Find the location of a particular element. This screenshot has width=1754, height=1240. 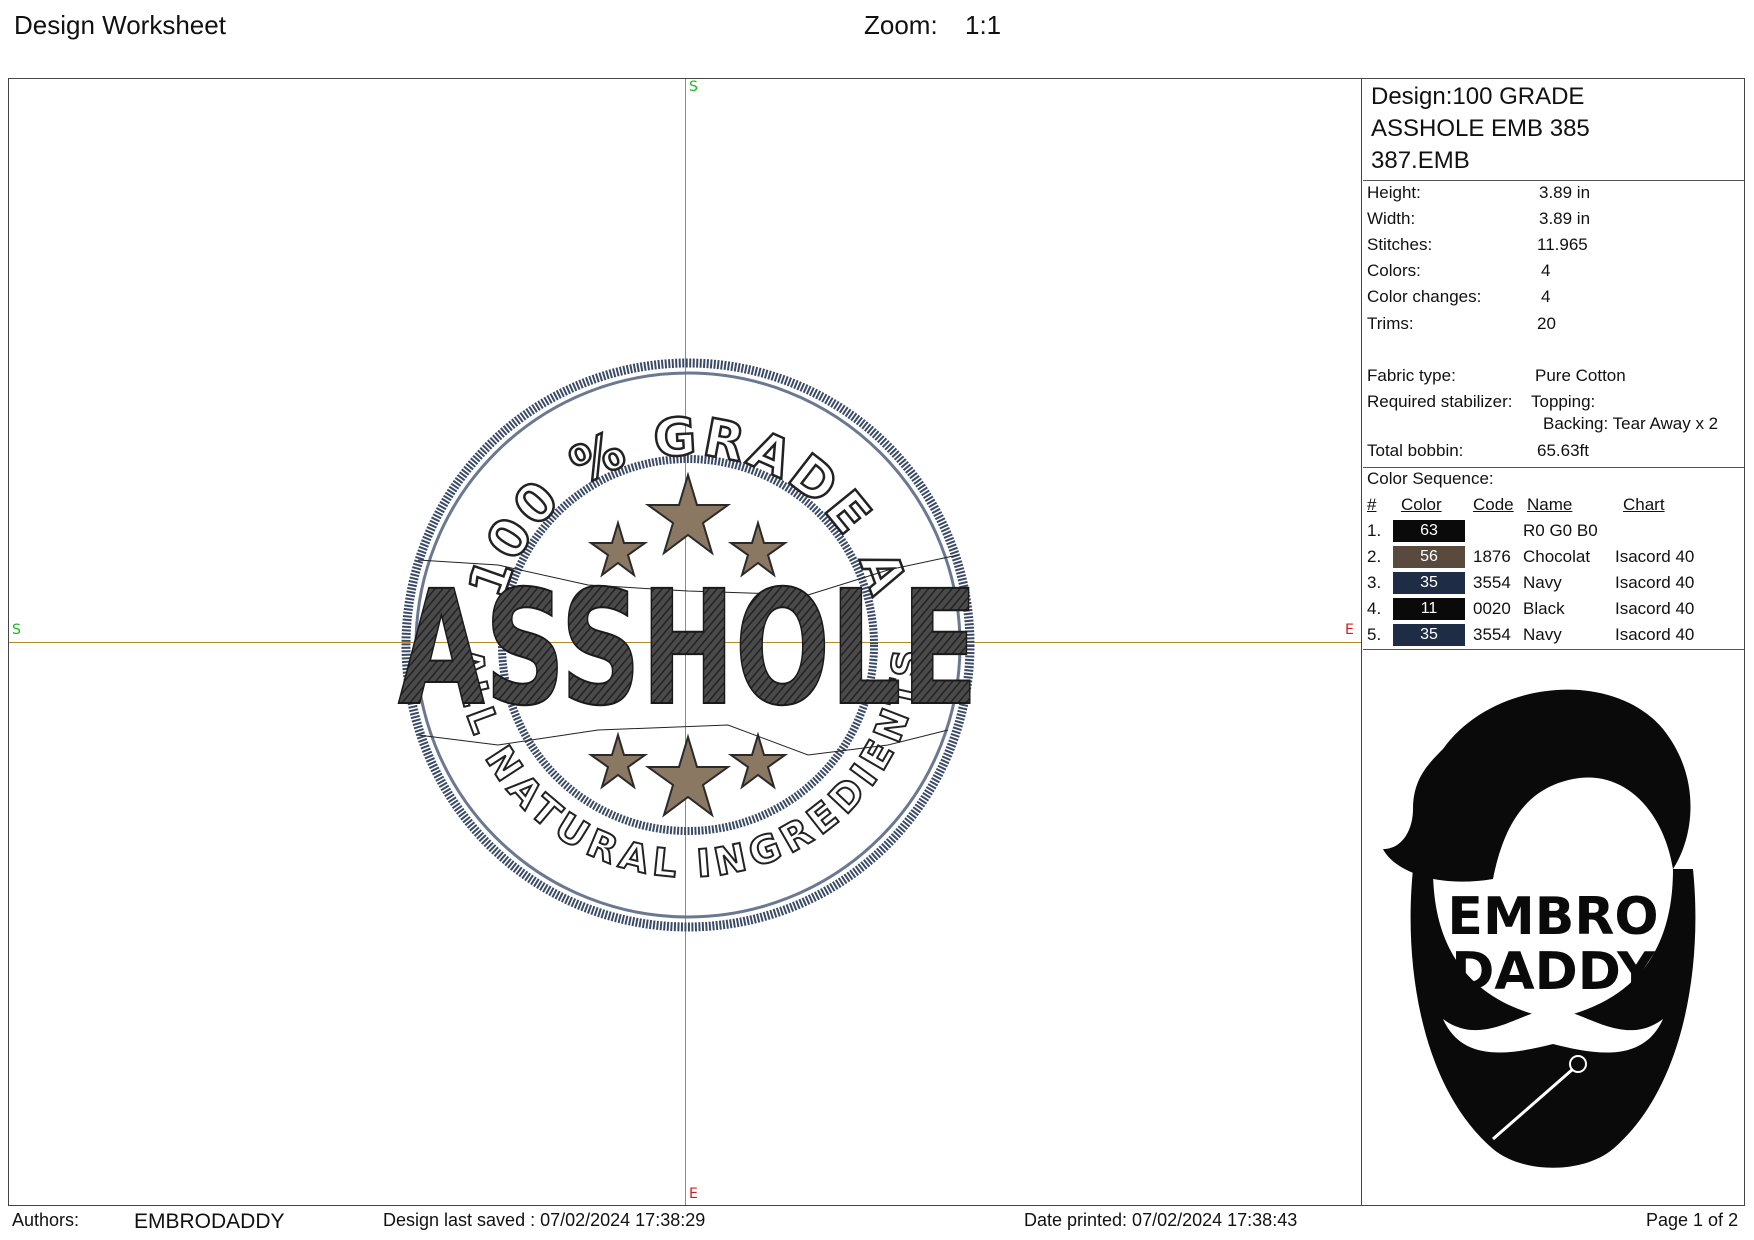

seq-code: 1876 is located at coordinates (1492, 556).